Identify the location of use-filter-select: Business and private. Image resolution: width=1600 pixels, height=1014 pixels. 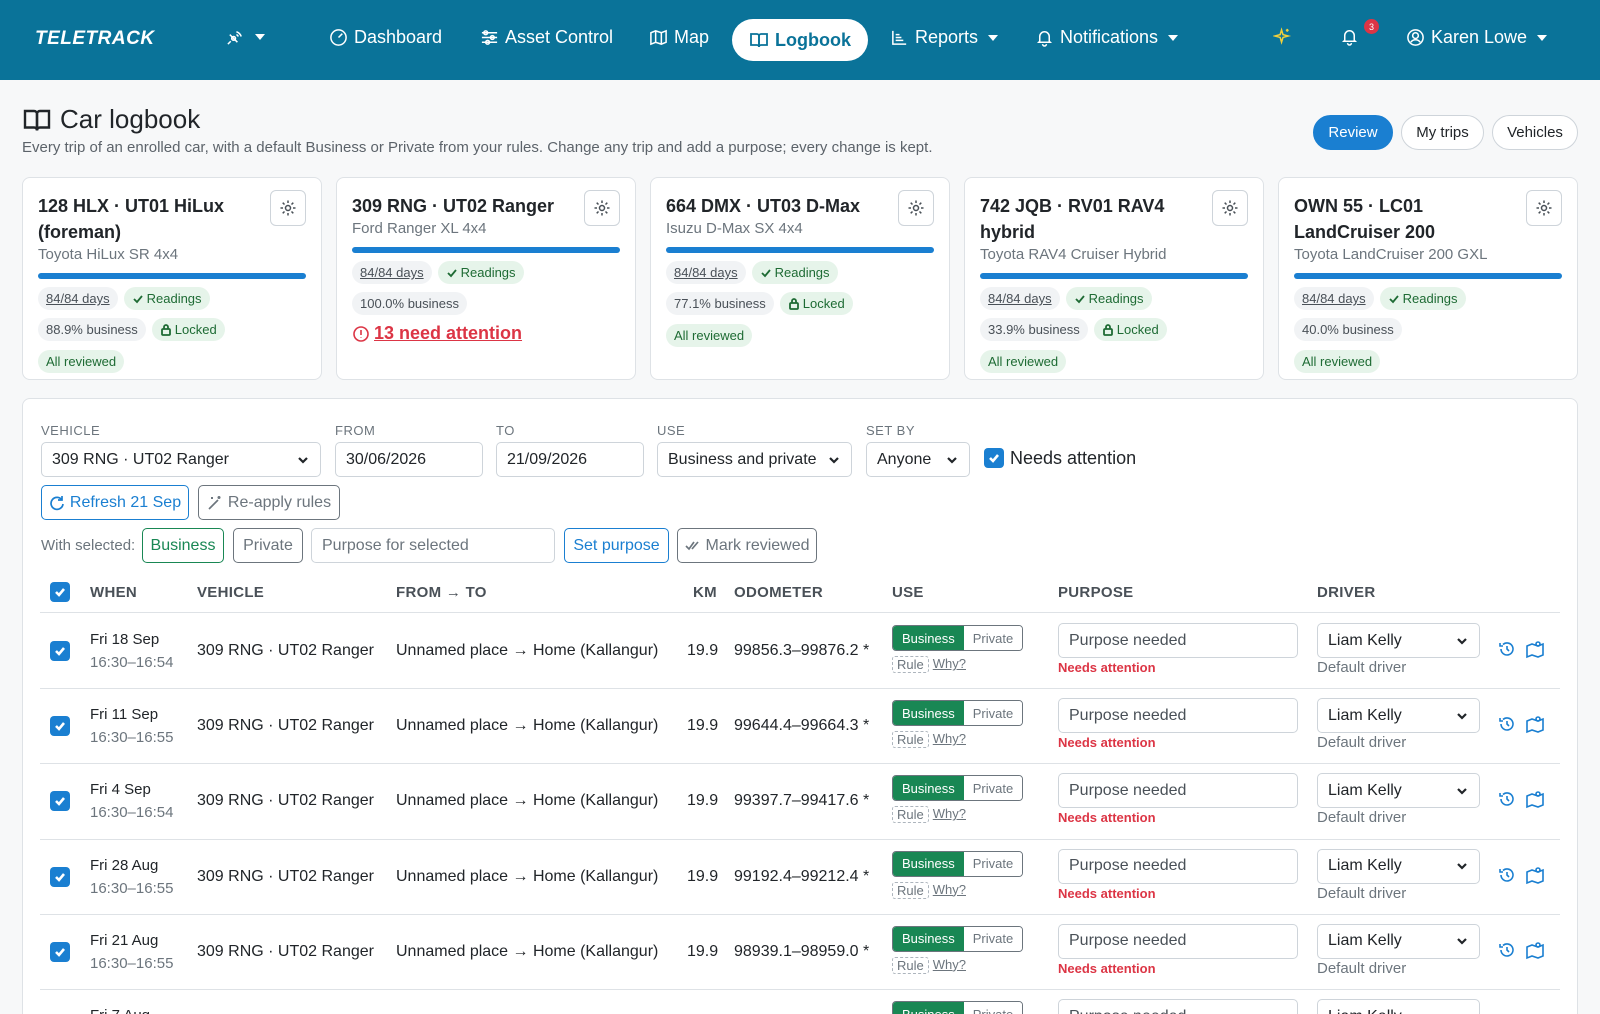
(754, 459).